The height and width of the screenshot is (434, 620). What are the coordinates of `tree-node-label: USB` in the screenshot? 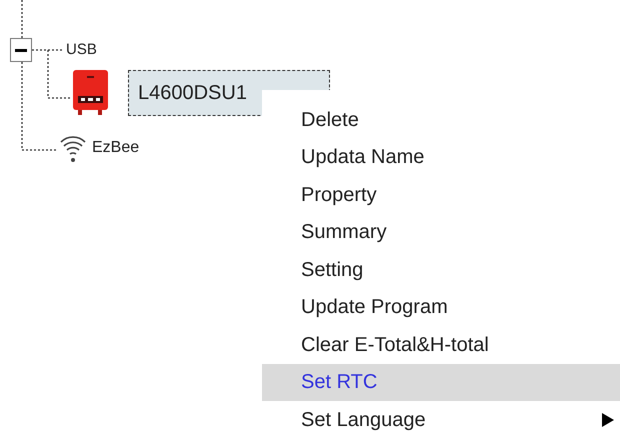 It's located at (81, 50).